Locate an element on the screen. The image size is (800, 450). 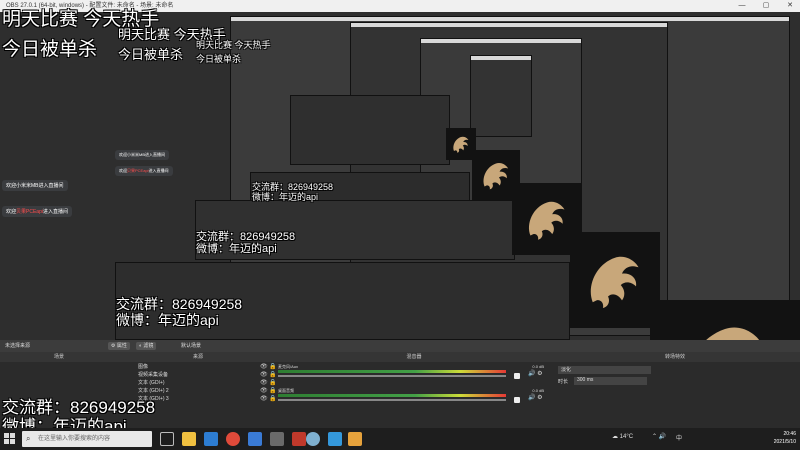
mixer-channel-mic: 麦克风/Aux 0.0 dB 🔊 ⚙ is located at coordinates (413, 371).